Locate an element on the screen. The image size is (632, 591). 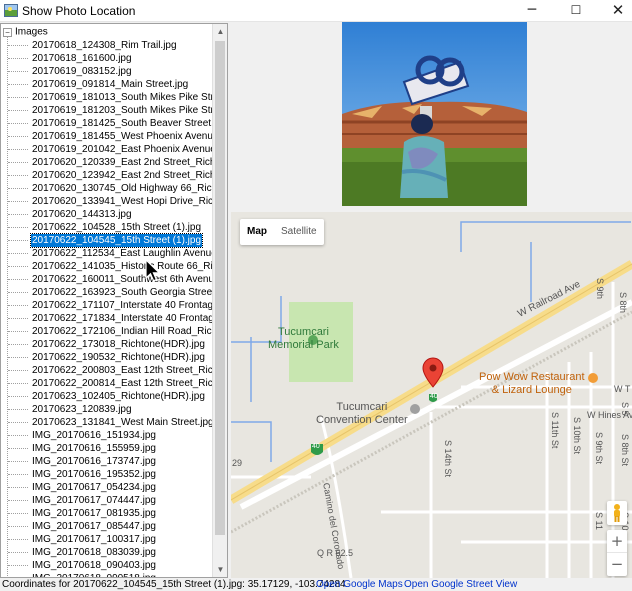
satellite-mode-button: Satellite is located at coordinates (299, 232).